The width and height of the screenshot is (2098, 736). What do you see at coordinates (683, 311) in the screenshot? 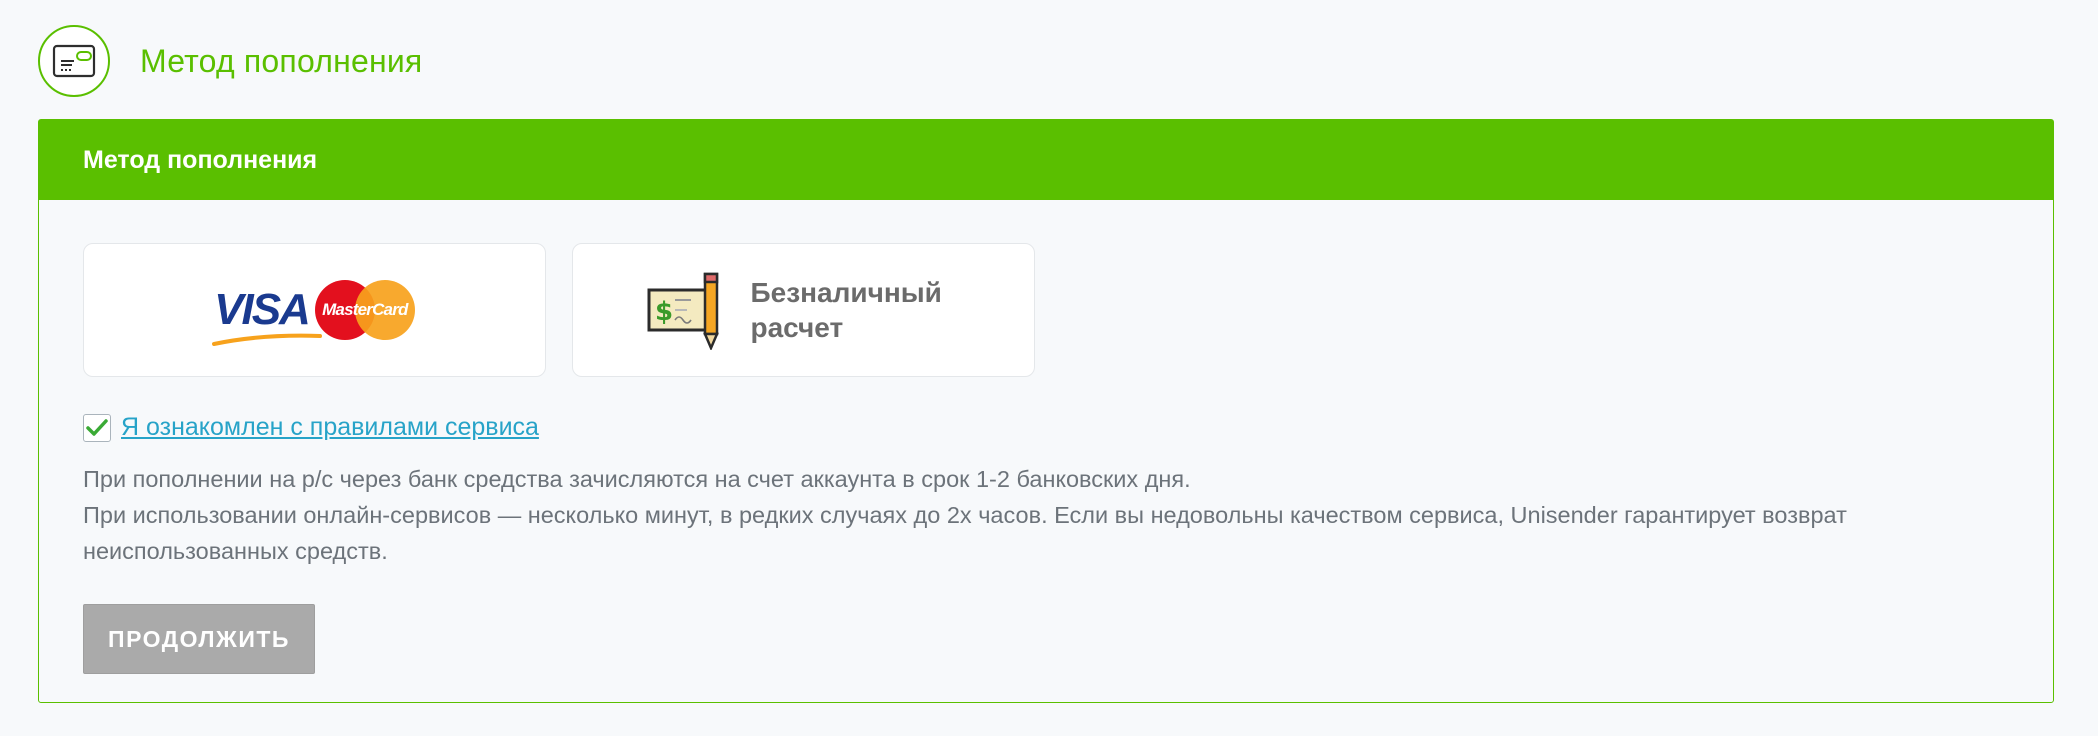
I see `cheque-pencil-icon: $` at bounding box center [683, 311].